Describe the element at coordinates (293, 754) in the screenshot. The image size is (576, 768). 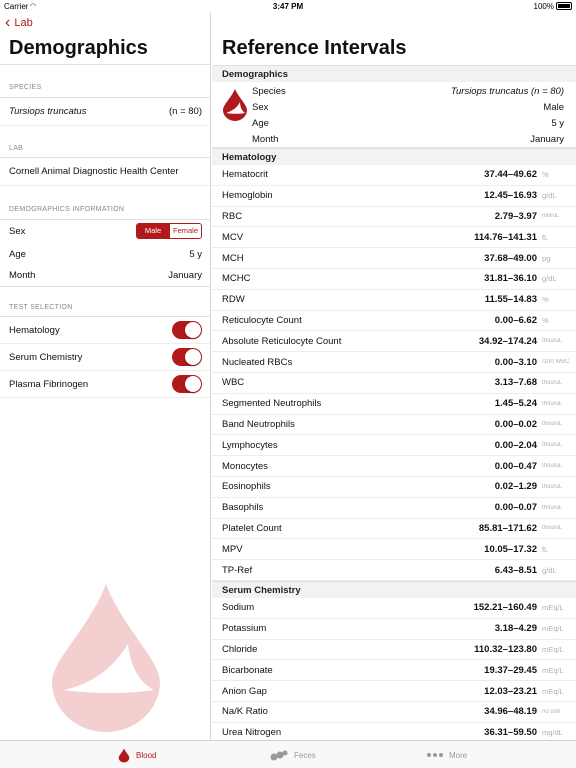
I see `tab-feces: Feces` at that location.